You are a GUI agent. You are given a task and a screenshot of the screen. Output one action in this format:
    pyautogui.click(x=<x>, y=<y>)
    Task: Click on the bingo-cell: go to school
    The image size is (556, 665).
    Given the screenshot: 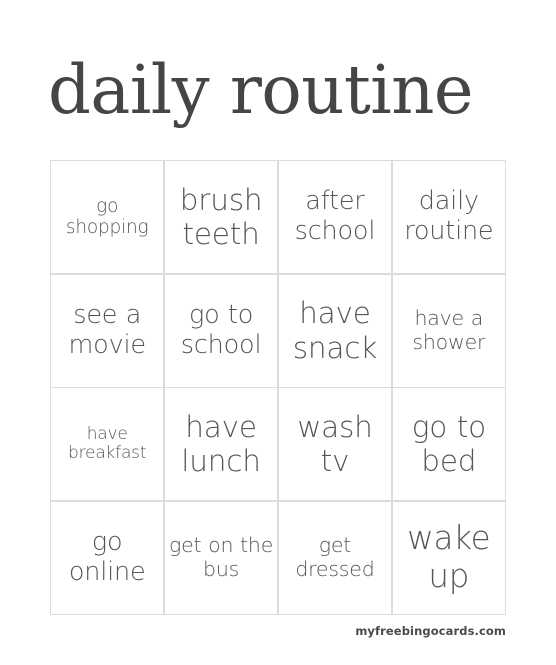 What is the action you would take?
    pyautogui.click(x=221, y=330)
    